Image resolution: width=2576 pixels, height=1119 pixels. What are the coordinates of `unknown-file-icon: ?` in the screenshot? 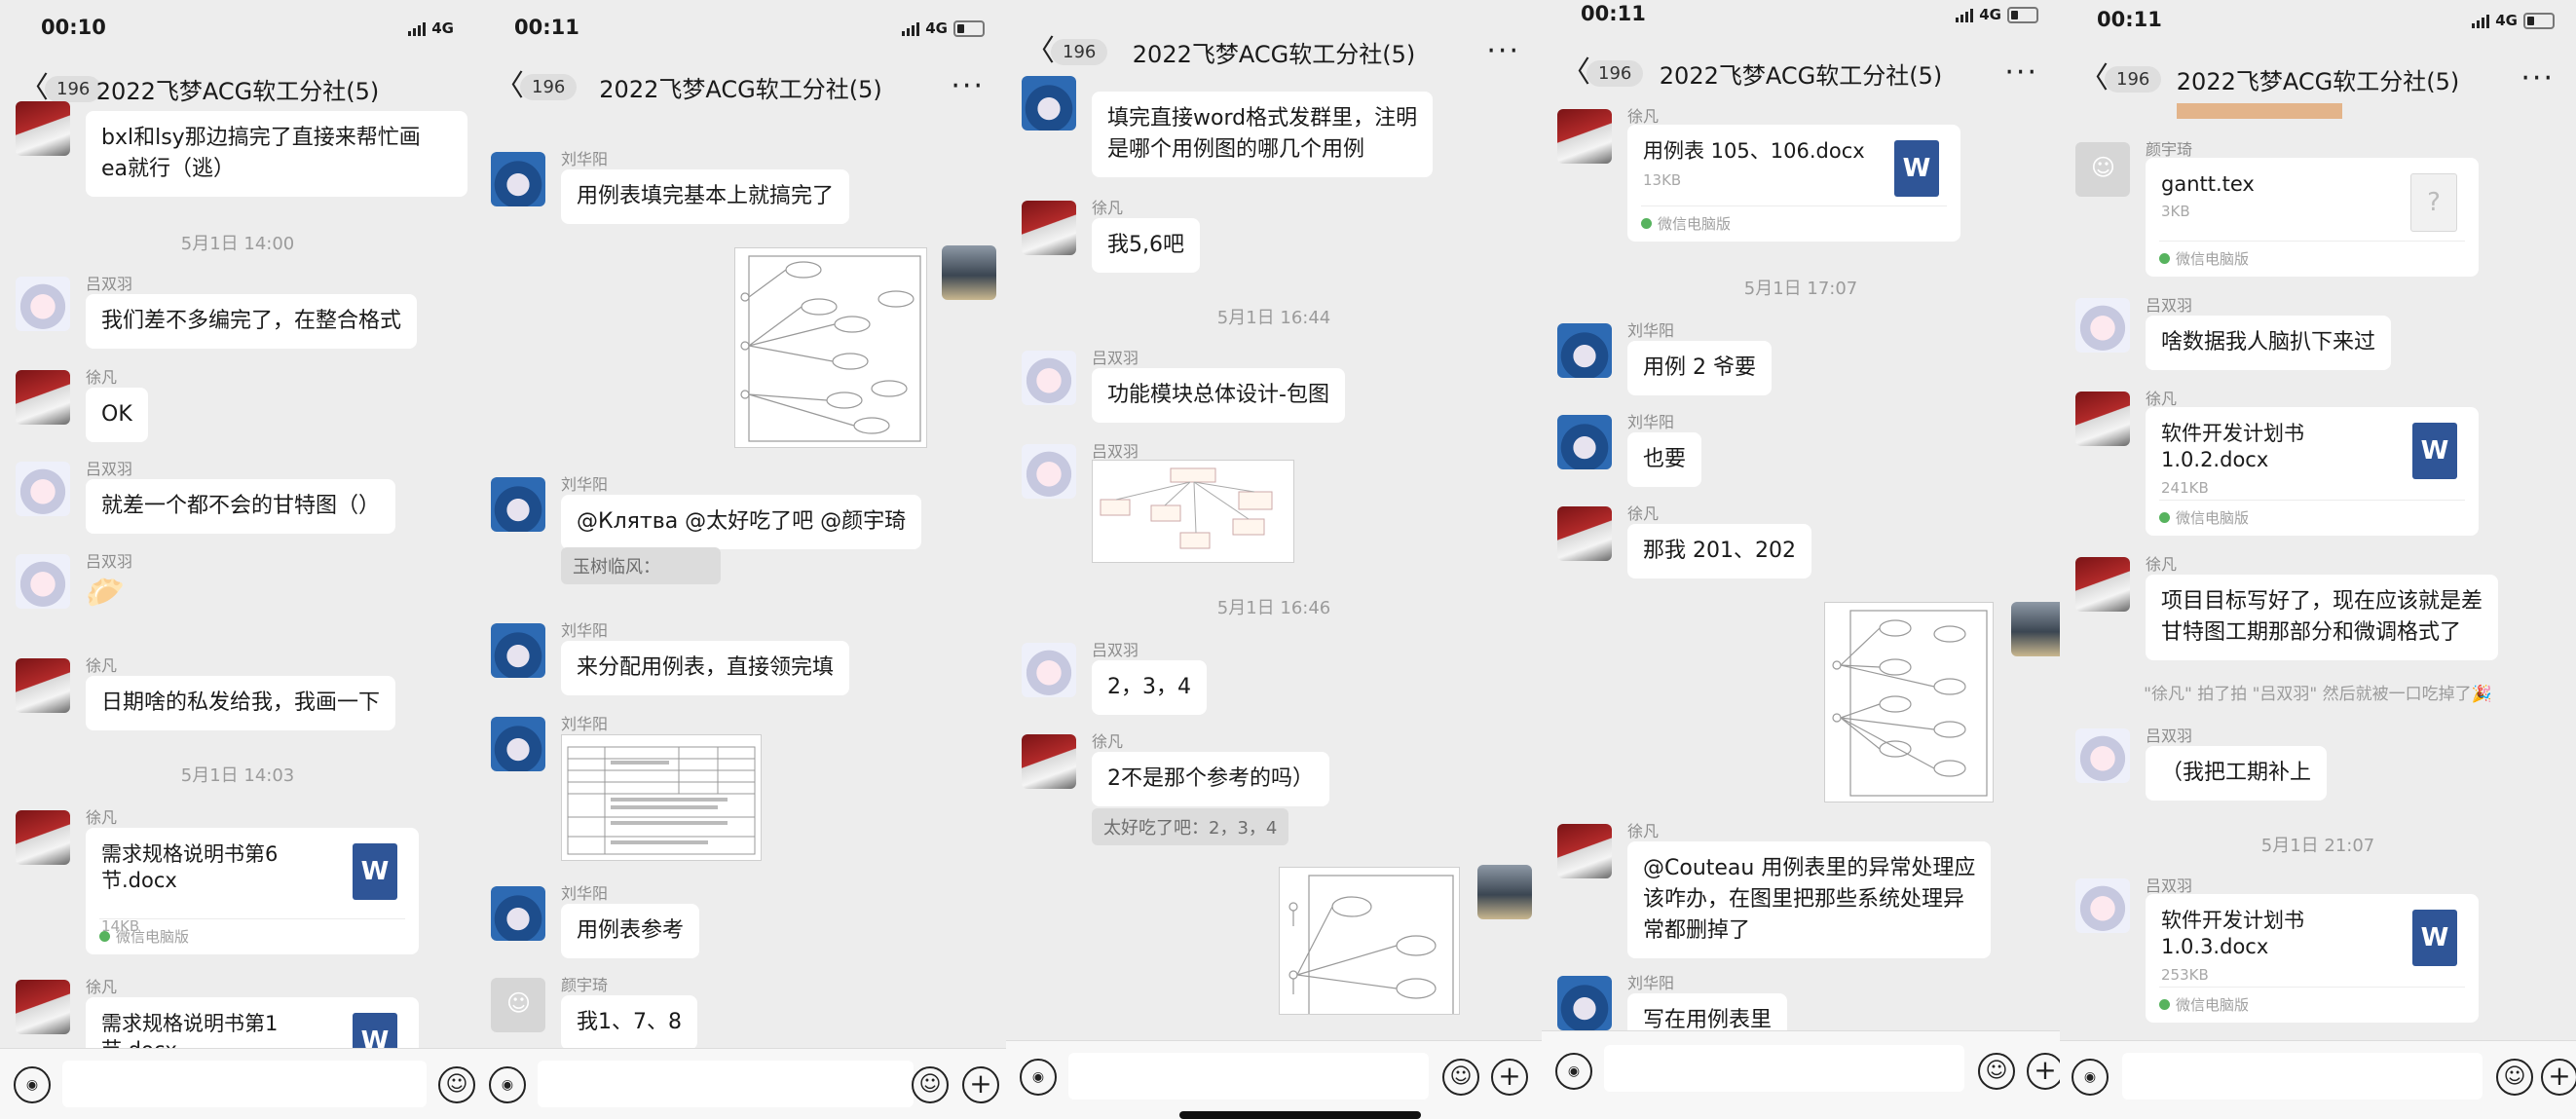 It's located at (2433, 202).